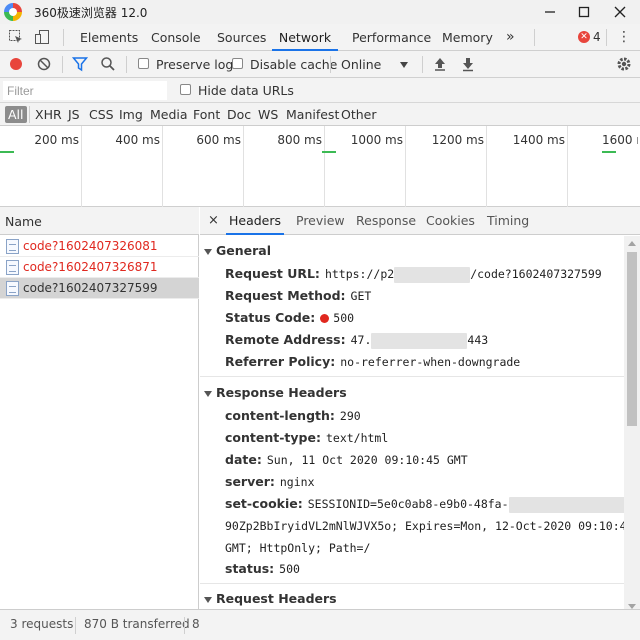 The image size is (640, 640). Describe the element at coordinates (108, 64) in the screenshot. I see `search-icon` at that location.